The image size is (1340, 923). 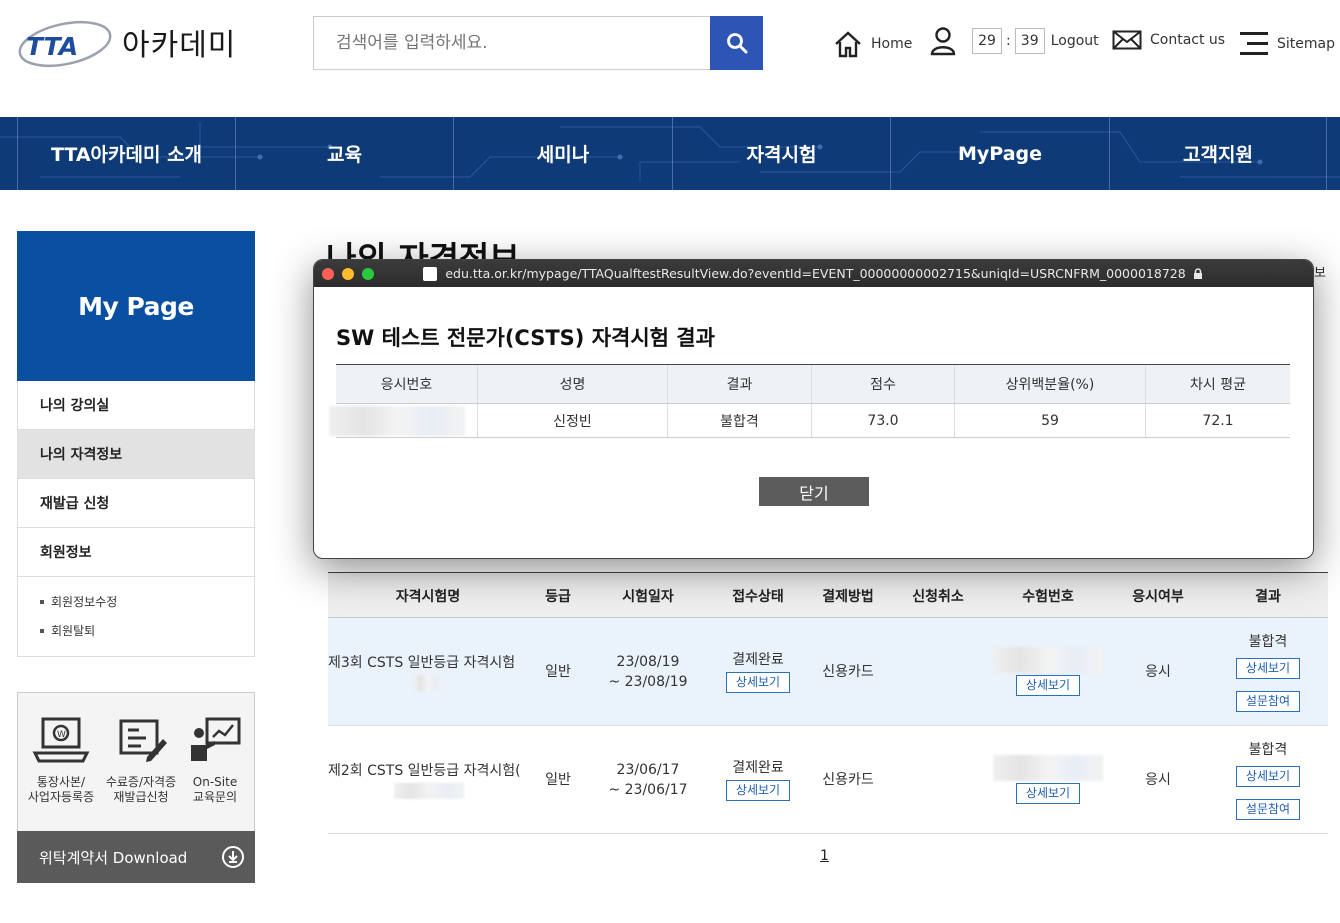 I want to click on search-button, so click(x=736, y=43).